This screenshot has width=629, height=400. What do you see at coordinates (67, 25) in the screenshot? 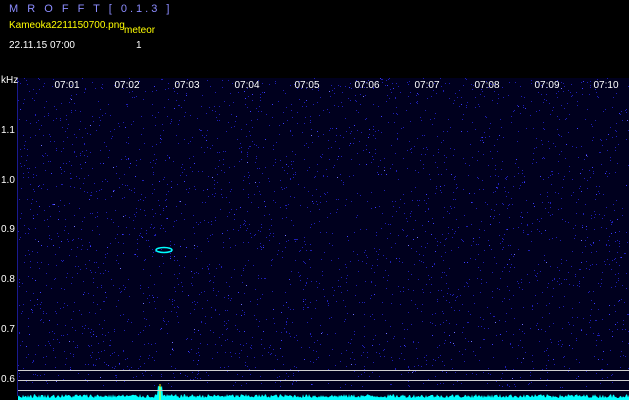
I see `file-name: Kameoka2211150700.png` at bounding box center [67, 25].